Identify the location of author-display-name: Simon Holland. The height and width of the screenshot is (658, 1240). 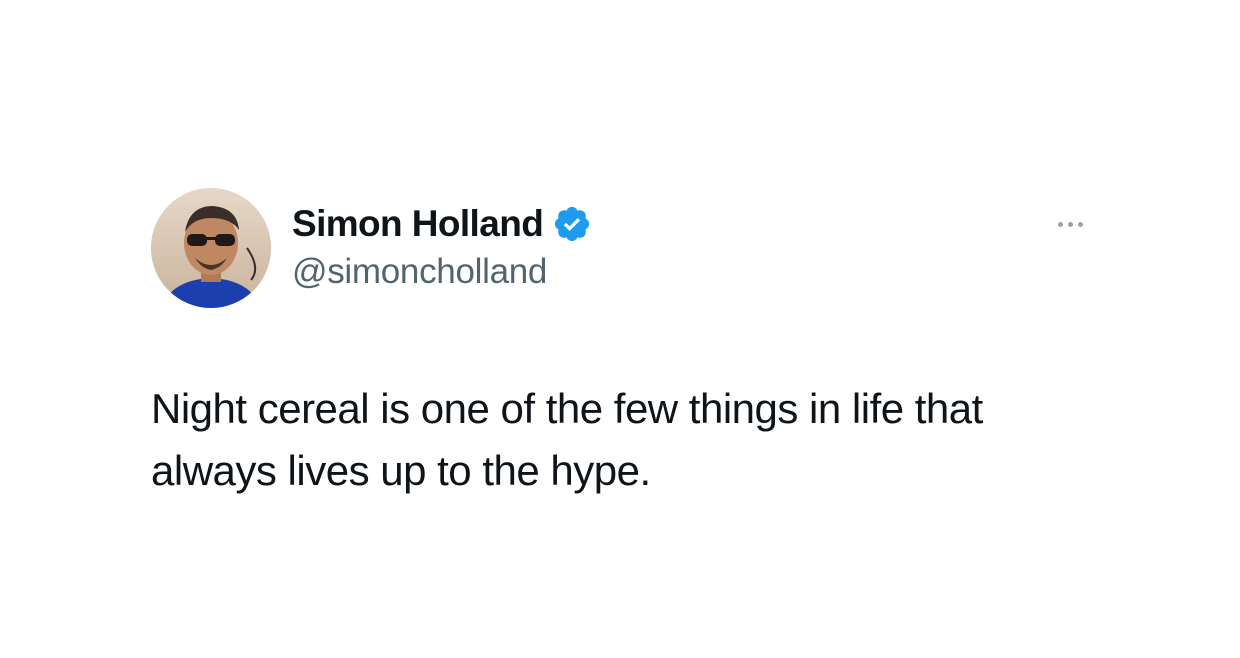
(418, 224).